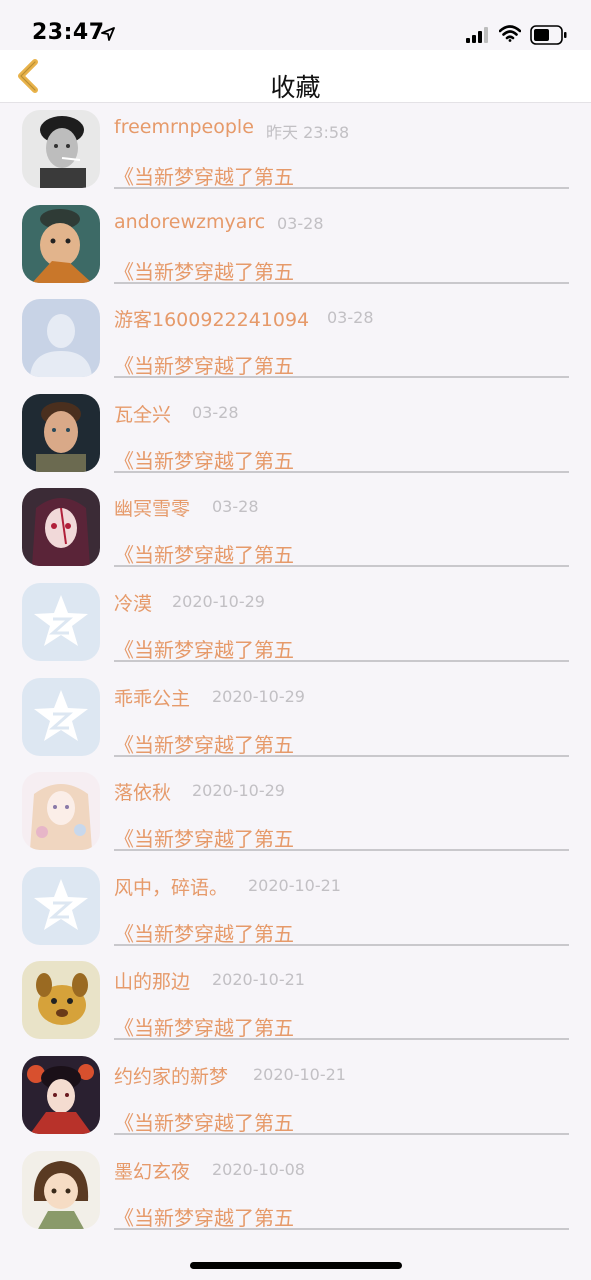  Describe the element at coordinates (152, 697) in the screenshot. I see `username: 乖乖公主` at that location.